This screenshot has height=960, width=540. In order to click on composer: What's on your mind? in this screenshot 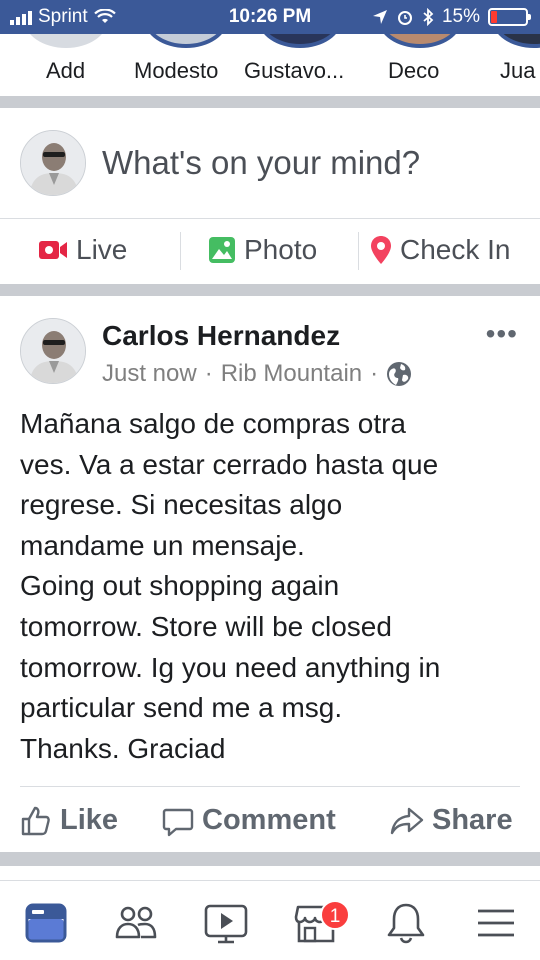, I will do `click(270, 163)`.